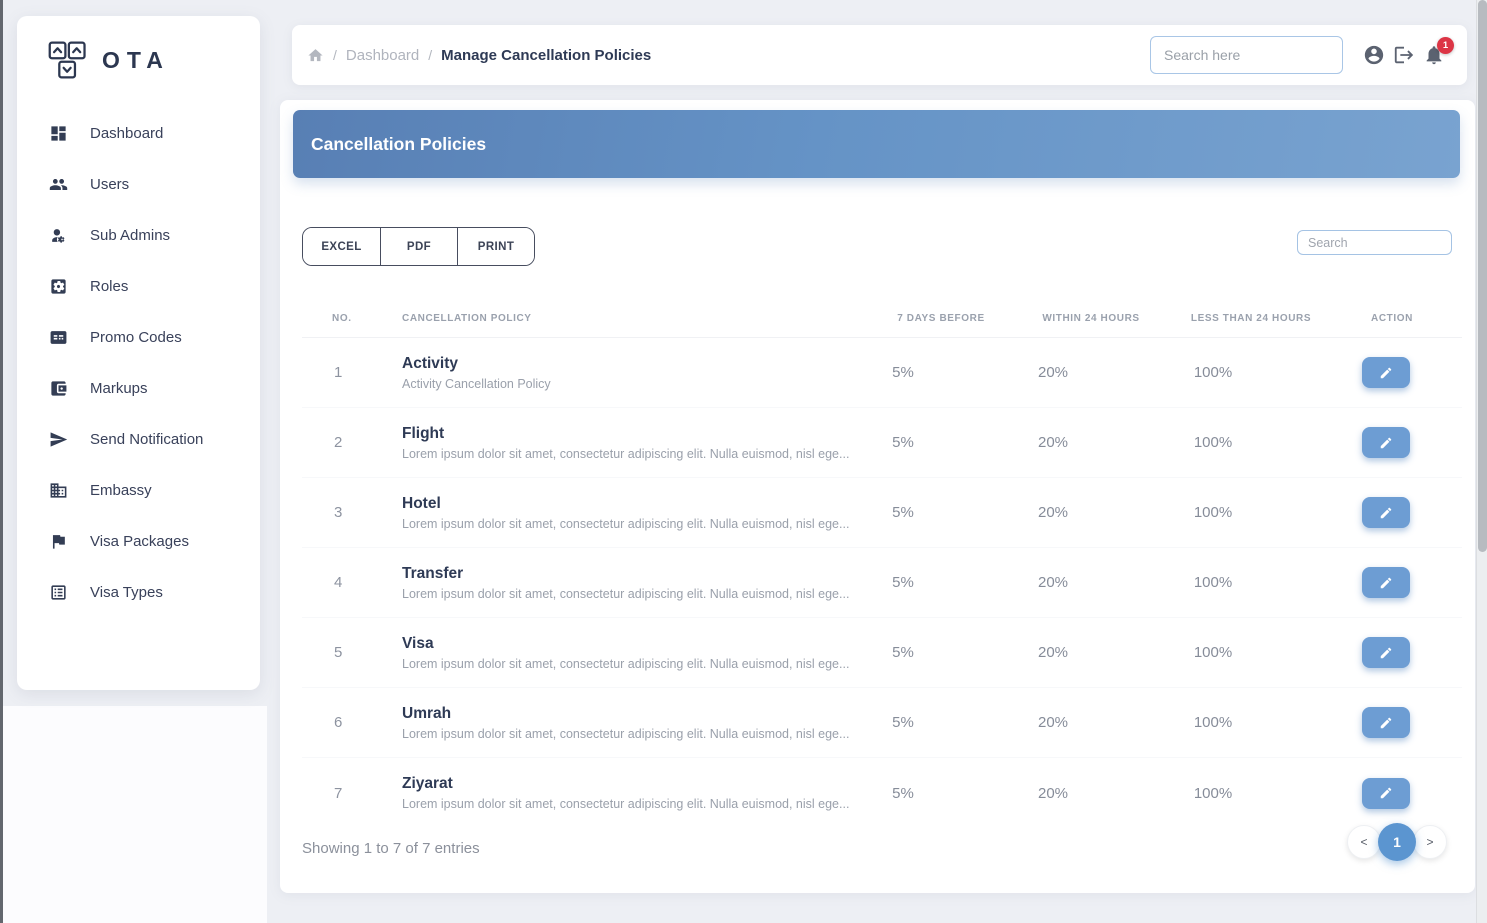 The height and width of the screenshot is (923, 1487). I want to click on sidebar-item-send-notification: Send Notification, so click(138, 439).